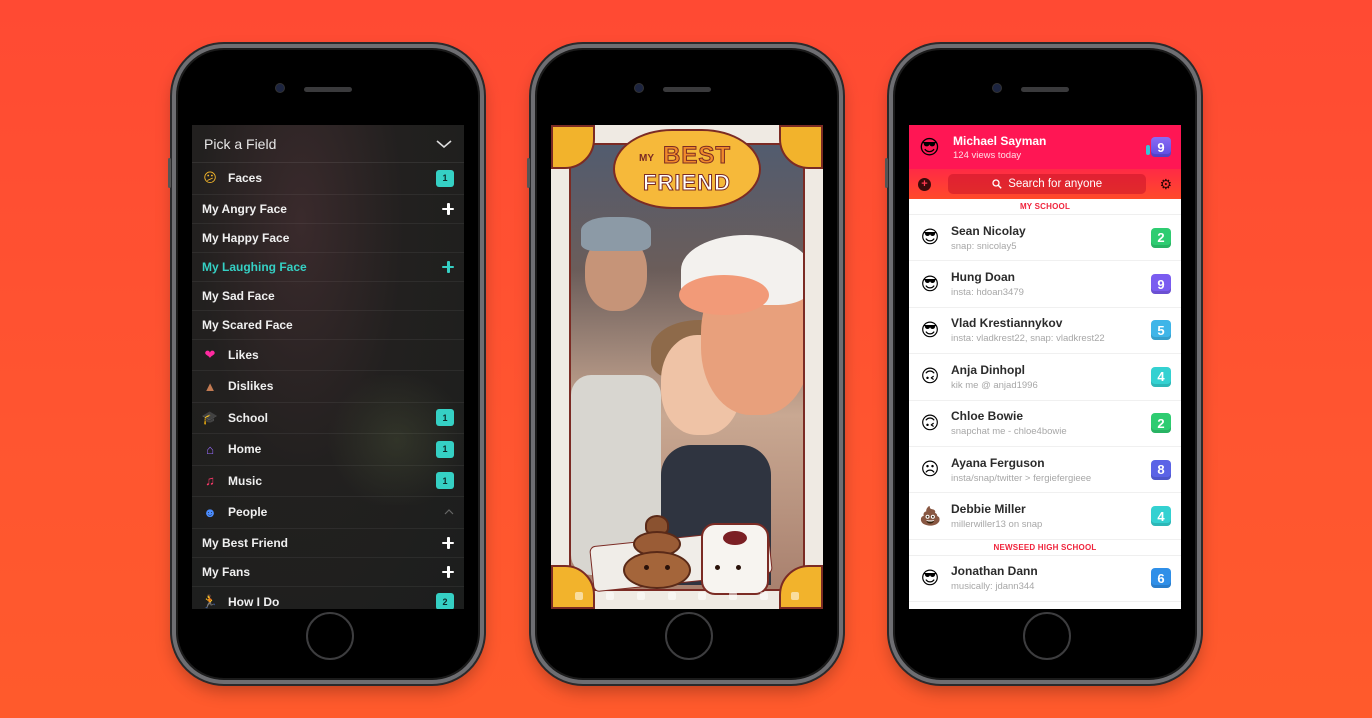  Describe the element at coordinates (245, 449) in the screenshot. I see `field-label: Home` at that location.